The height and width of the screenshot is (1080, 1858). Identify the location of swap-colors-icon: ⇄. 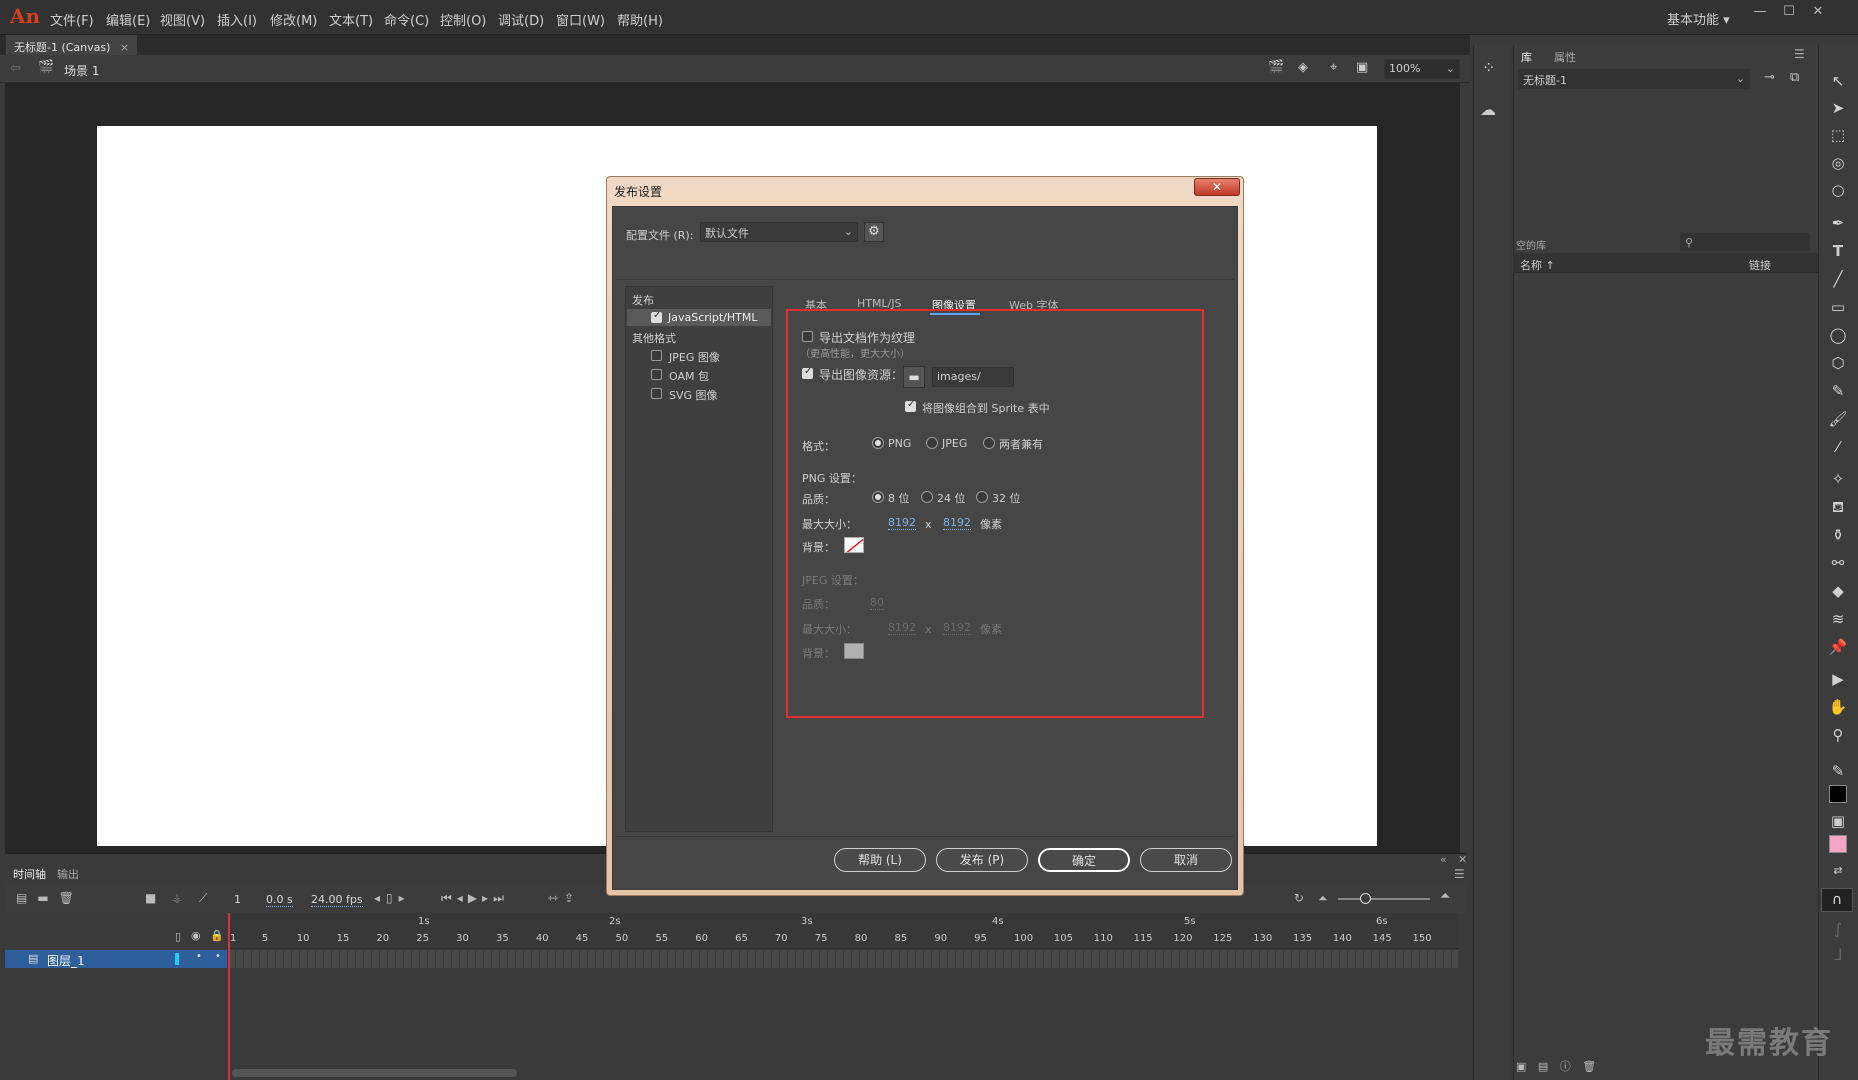
(1838, 871).